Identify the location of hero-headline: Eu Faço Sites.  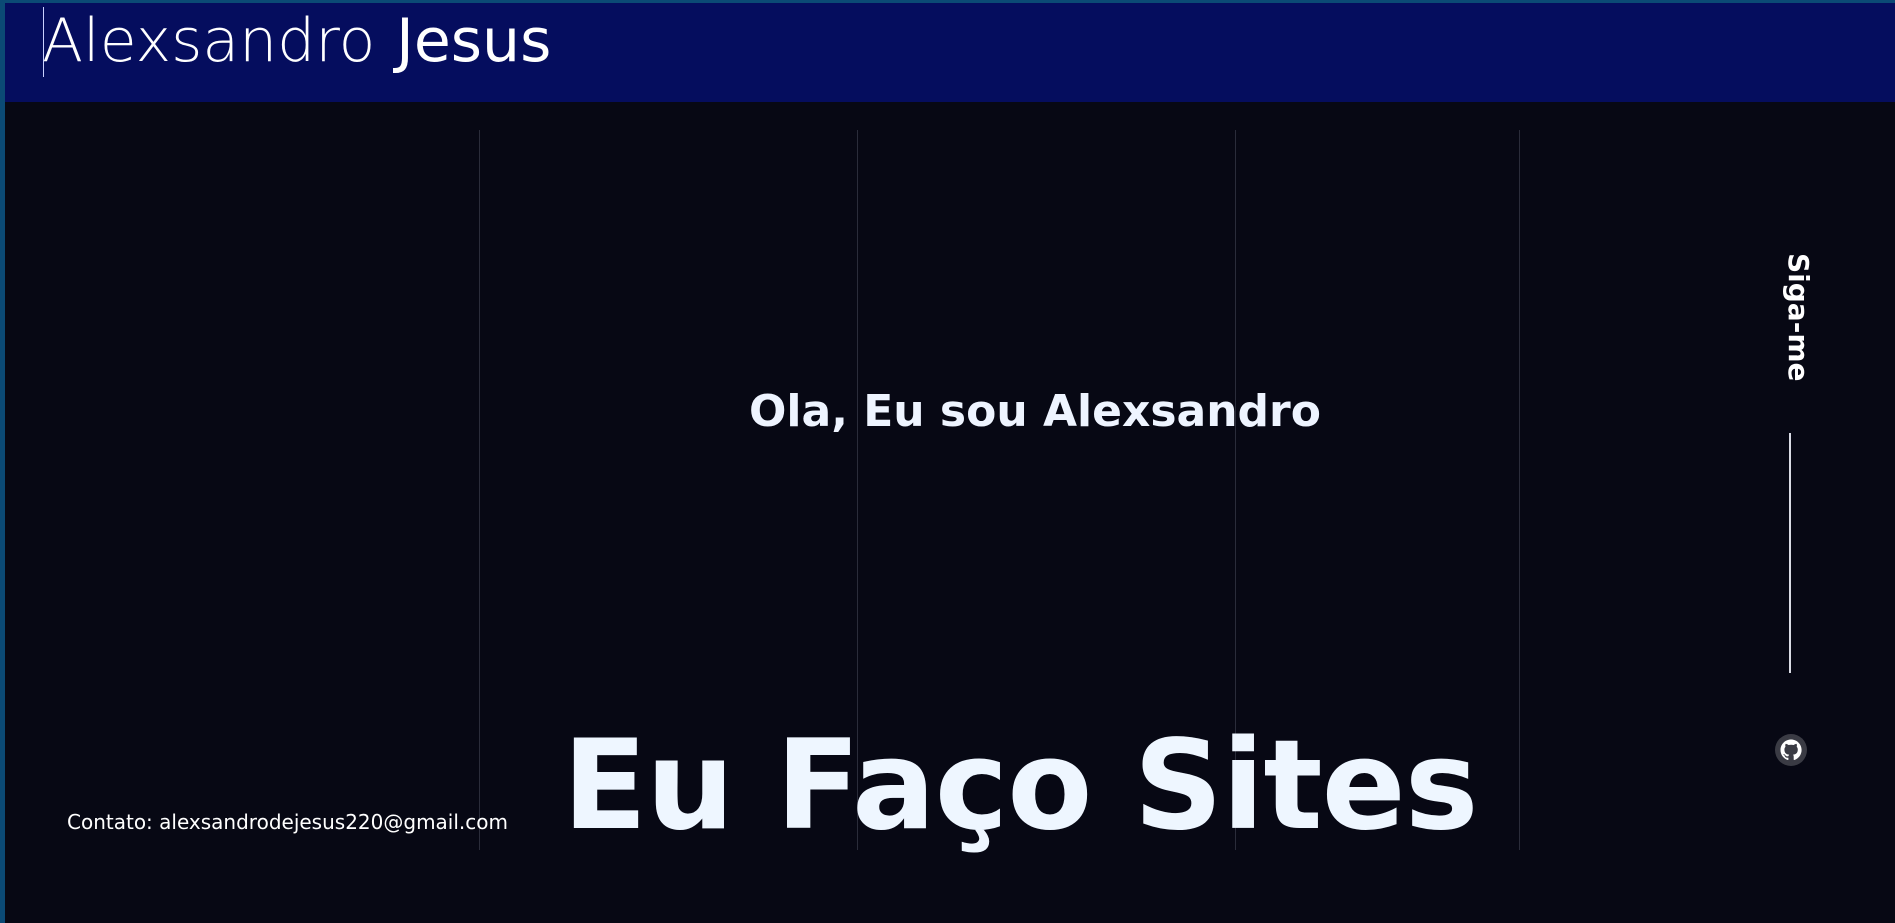
(1020, 786).